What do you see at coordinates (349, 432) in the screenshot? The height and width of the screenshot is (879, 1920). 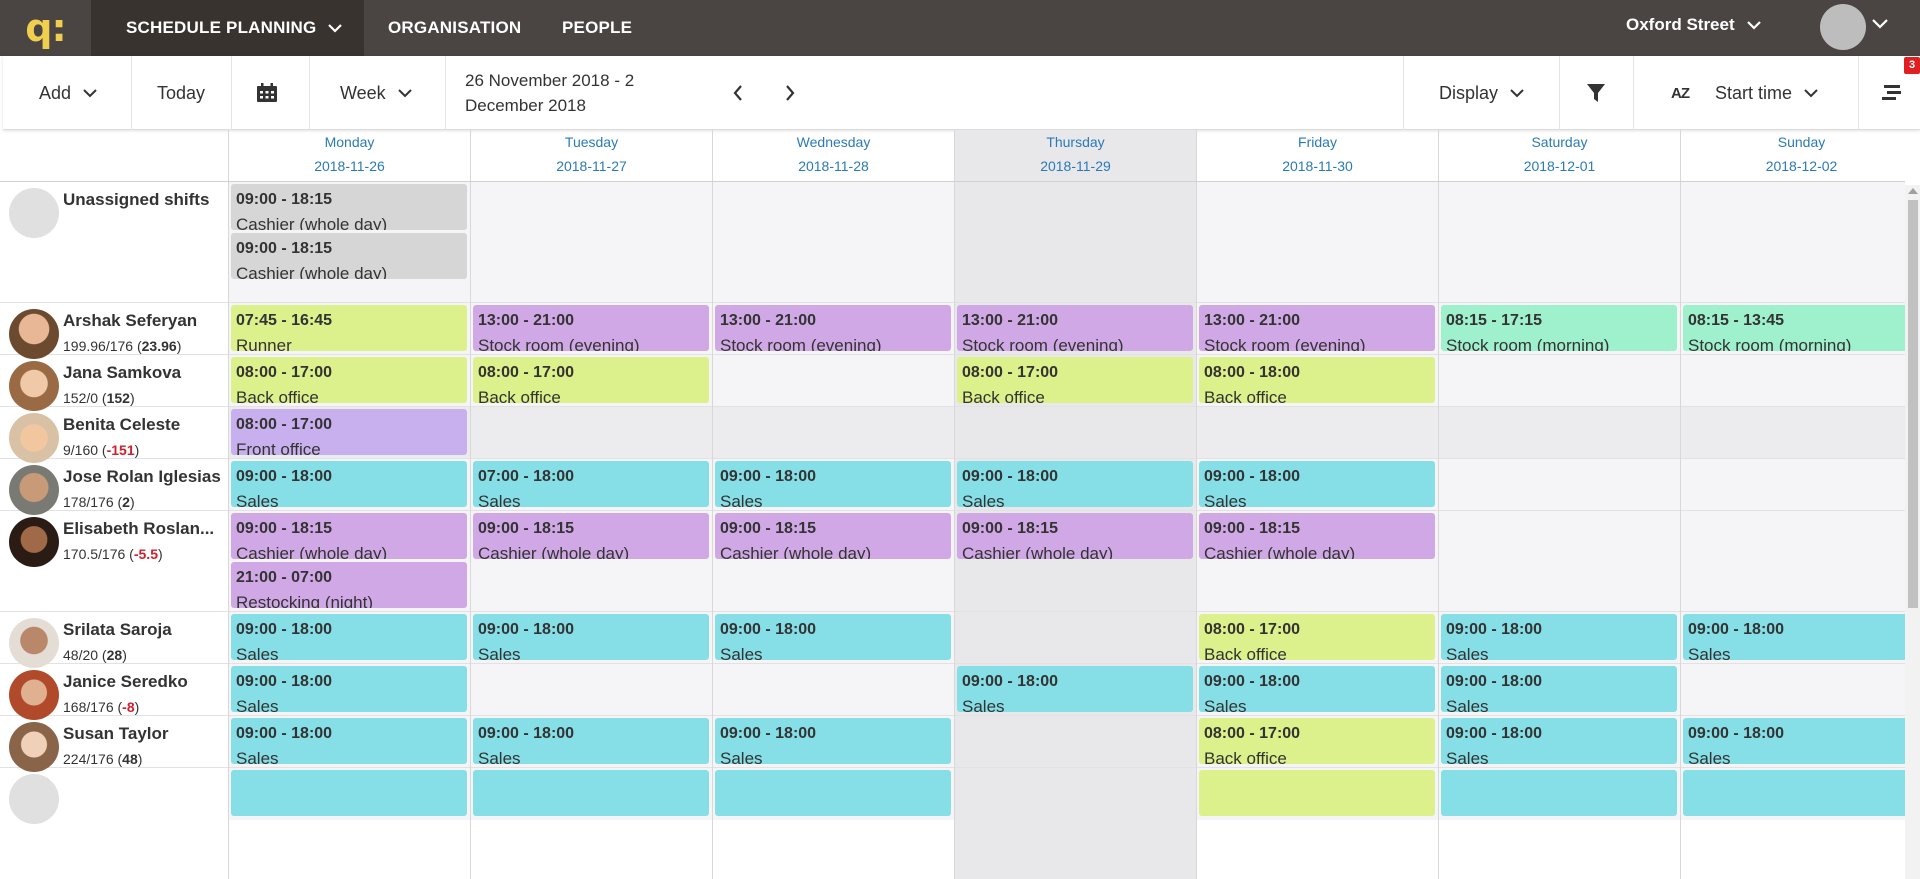 I see `shift-block: 08:00 - 17:00 Front office` at bounding box center [349, 432].